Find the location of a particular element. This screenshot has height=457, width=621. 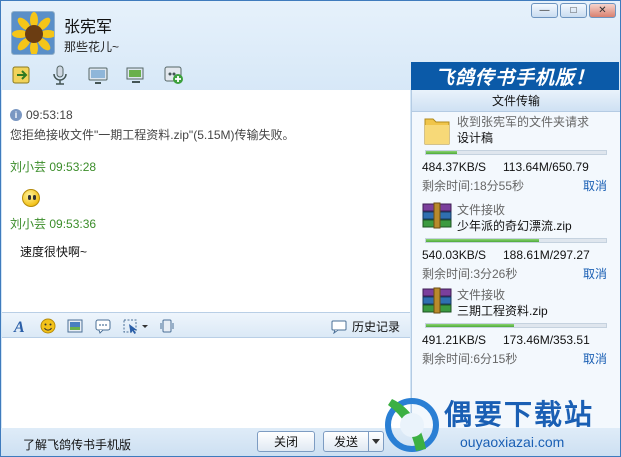

transfer-title: 收到张宪军的文件夹请求 is located at coordinates (523, 122).